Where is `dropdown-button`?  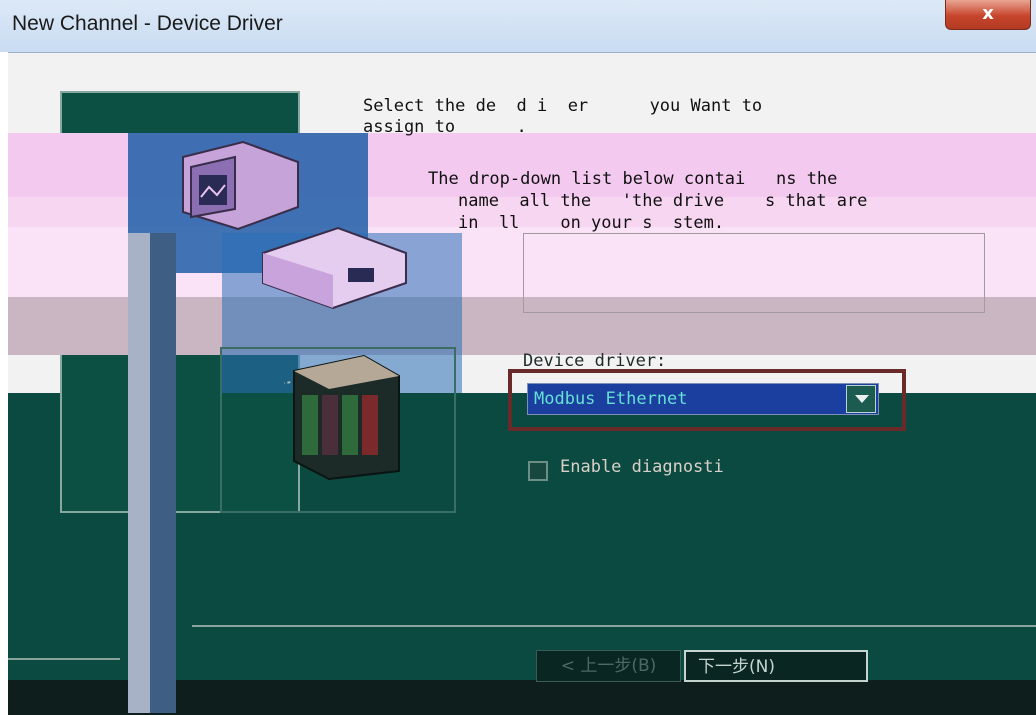
dropdown-button is located at coordinates (861, 399).